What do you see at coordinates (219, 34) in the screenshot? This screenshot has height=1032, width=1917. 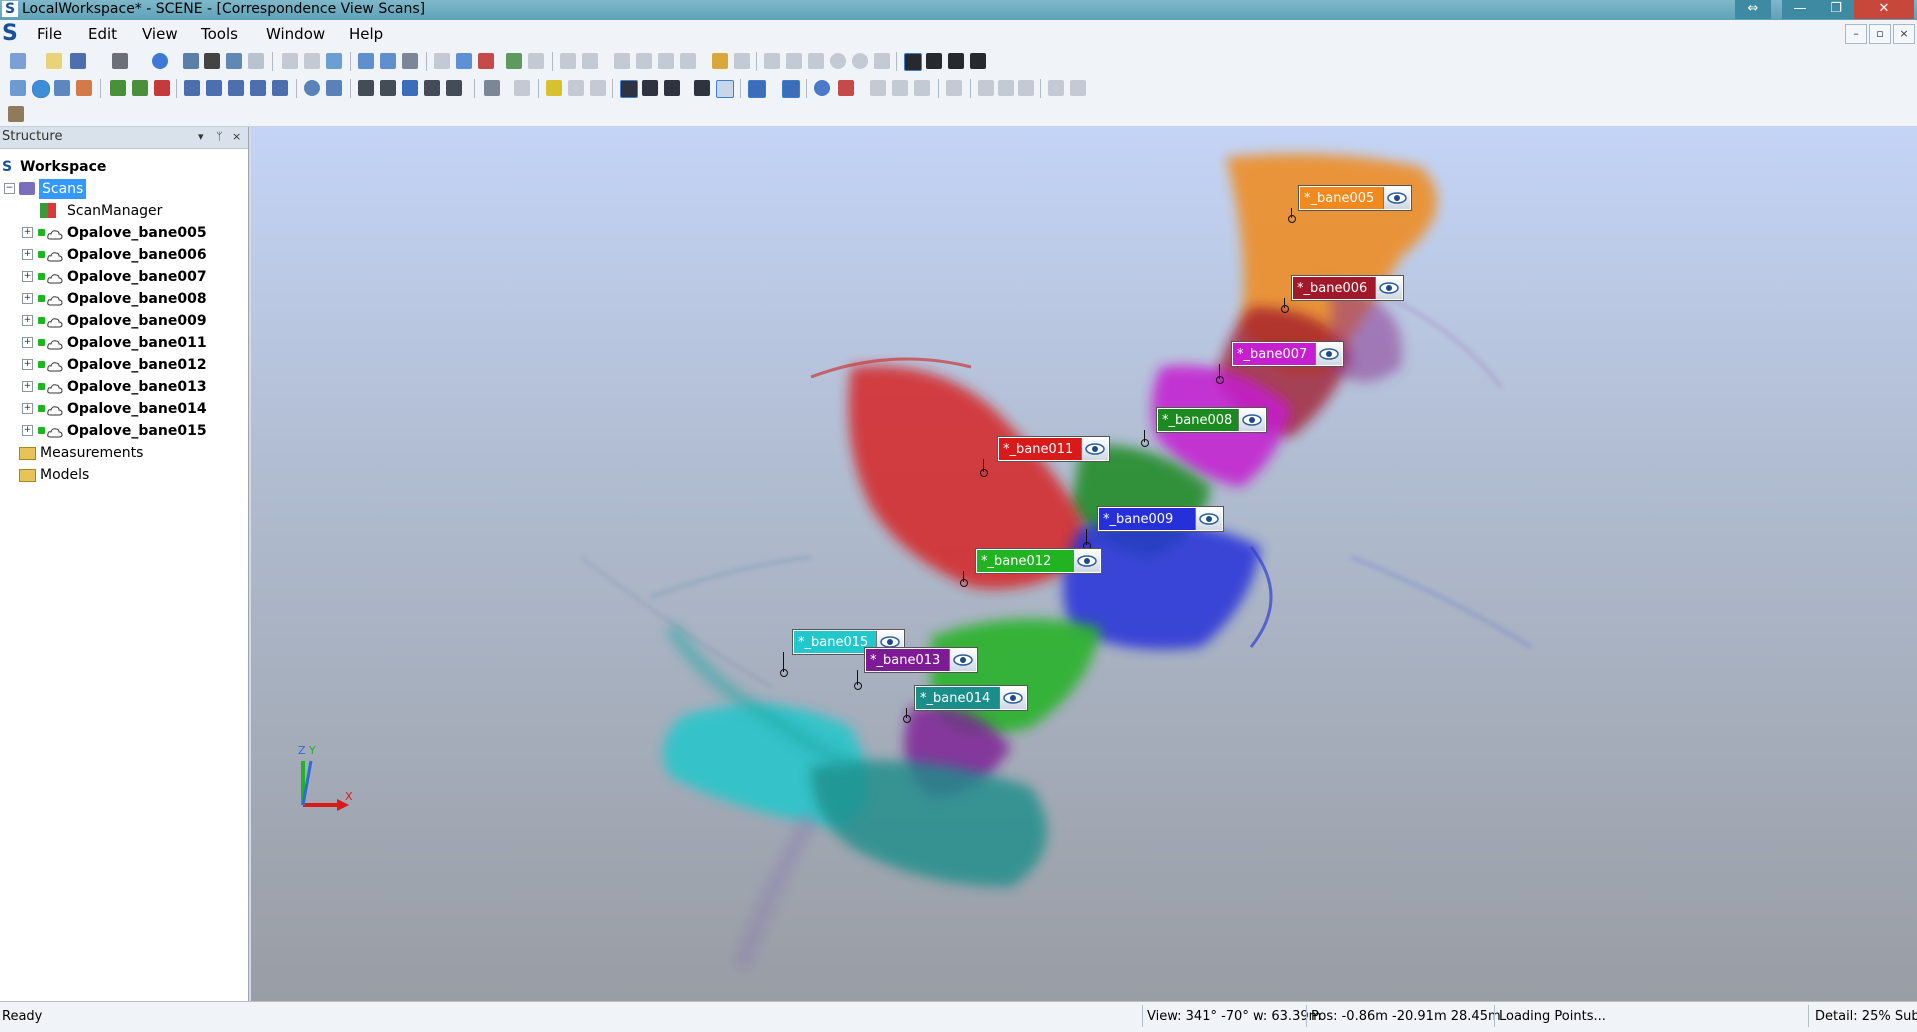 I see `menu-tools: Tools` at bounding box center [219, 34].